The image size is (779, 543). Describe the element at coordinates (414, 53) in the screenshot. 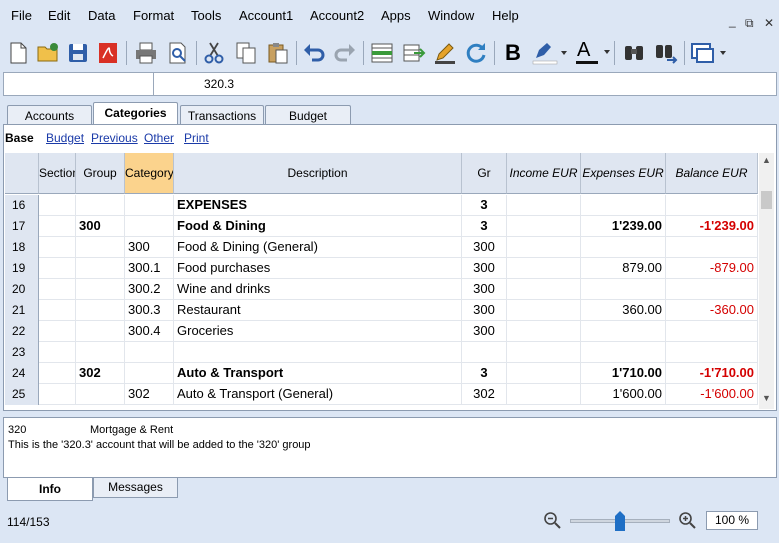

I see `move-row-icon` at that location.